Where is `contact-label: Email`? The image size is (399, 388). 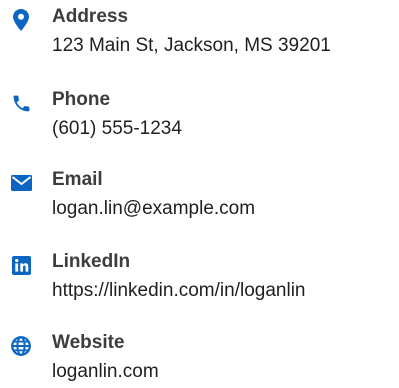 contact-label: Email is located at coordinates (77, 179).